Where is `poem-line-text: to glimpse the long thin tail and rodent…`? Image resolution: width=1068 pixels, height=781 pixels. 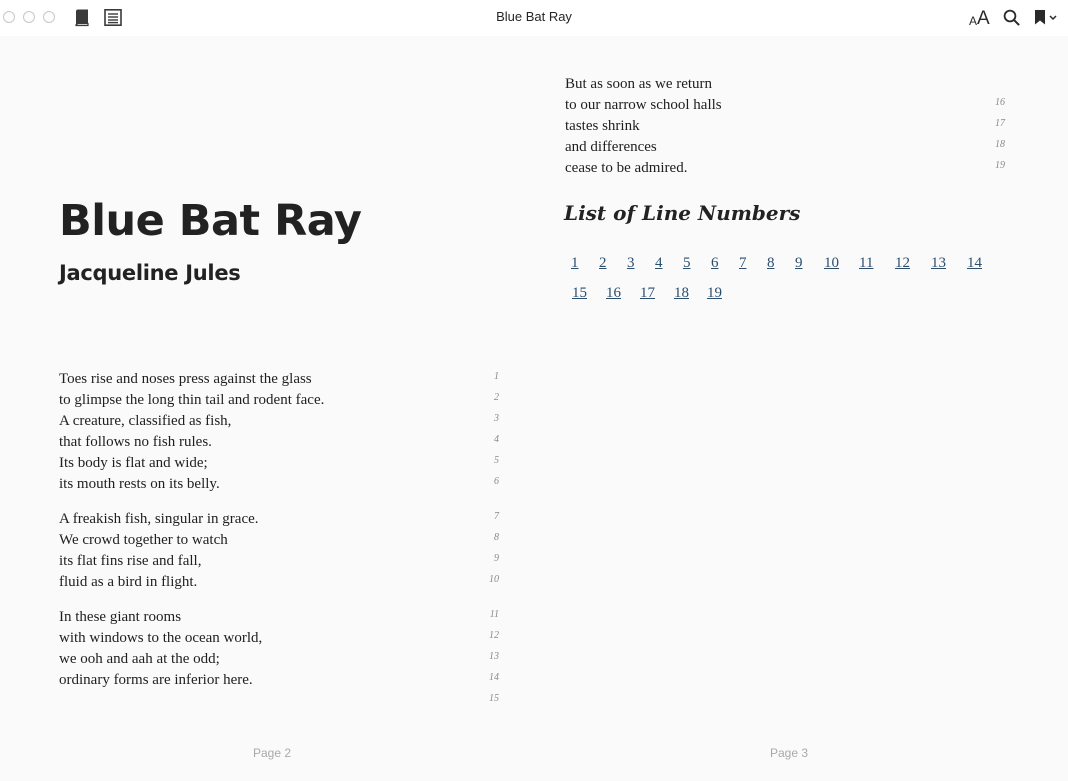 poem-line-text: to glimpse the long thin tail and rodent… is located at coordinates (192, 400).